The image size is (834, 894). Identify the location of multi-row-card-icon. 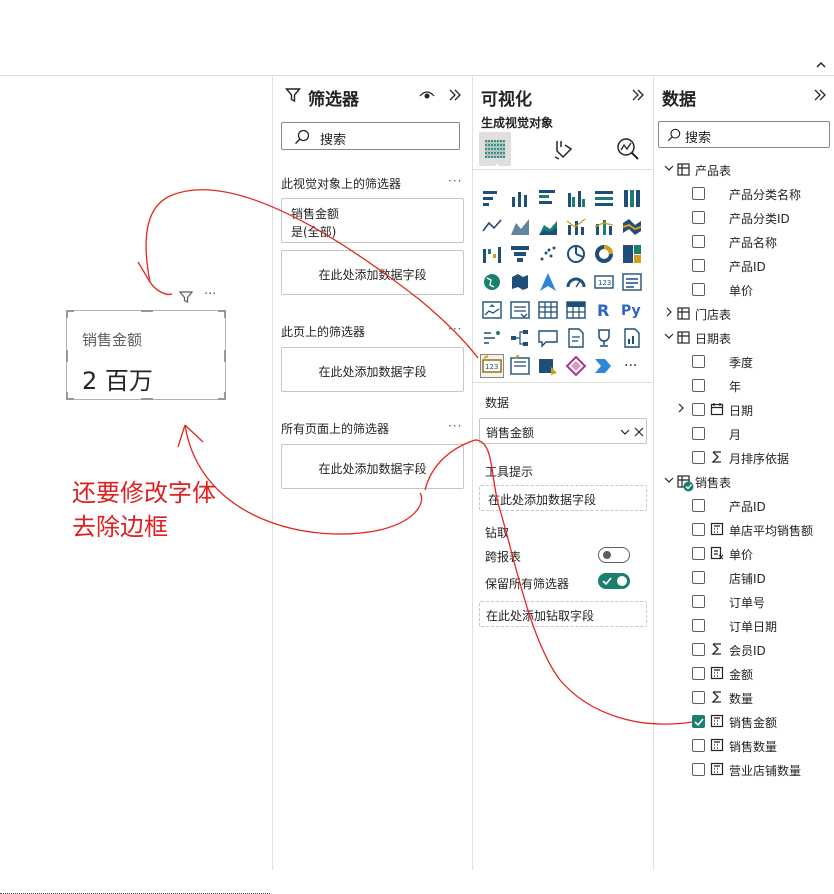
(632, 282).